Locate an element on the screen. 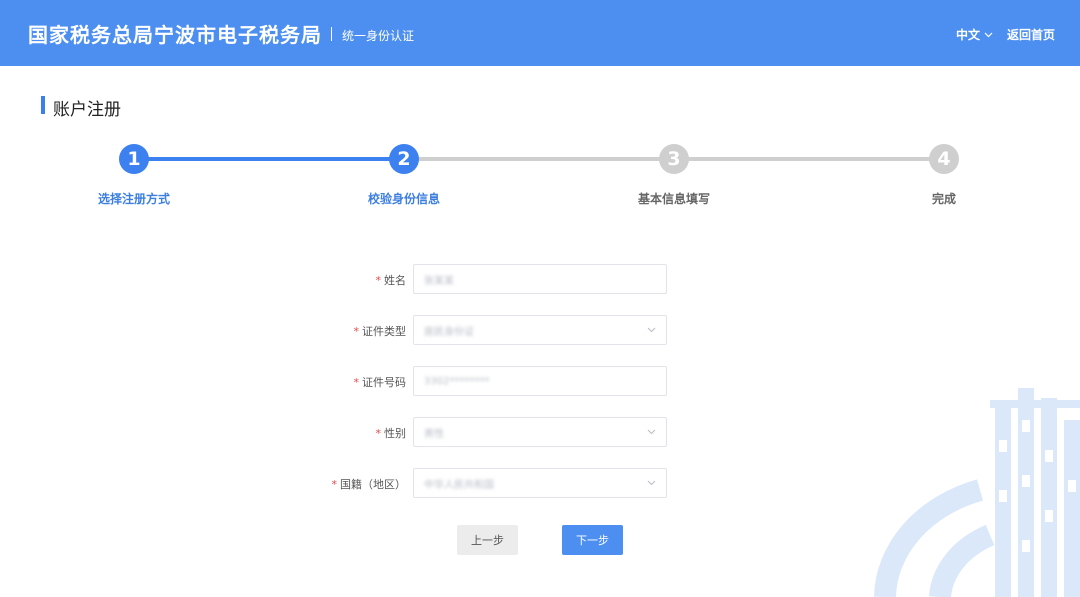  step-3-label: 基本信息填写 is located at coordinates (673, 199).